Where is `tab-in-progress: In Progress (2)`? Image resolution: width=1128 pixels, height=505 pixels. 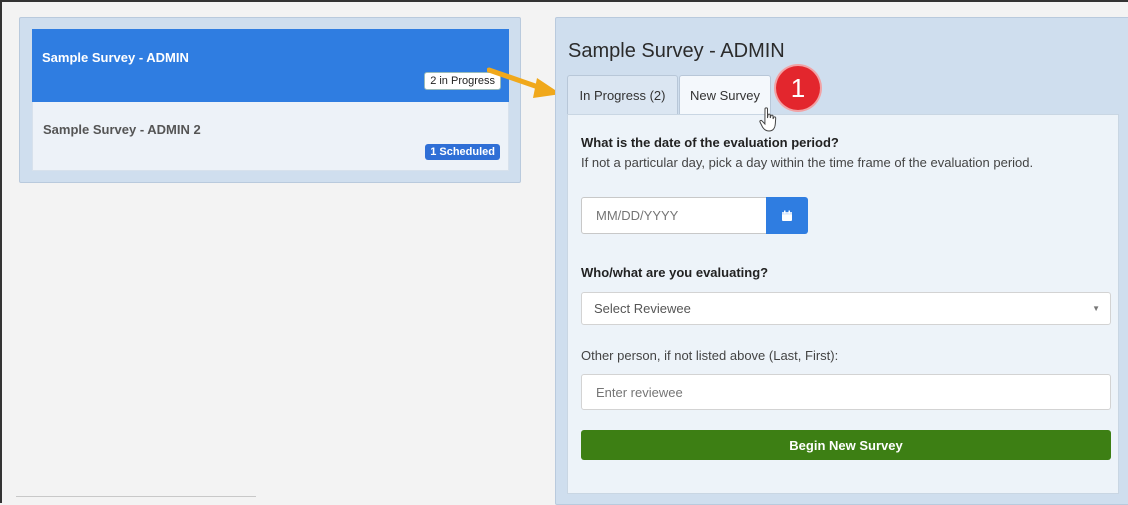 tab-in-progress: In Progress (2) is located at coordinates (622, 94).